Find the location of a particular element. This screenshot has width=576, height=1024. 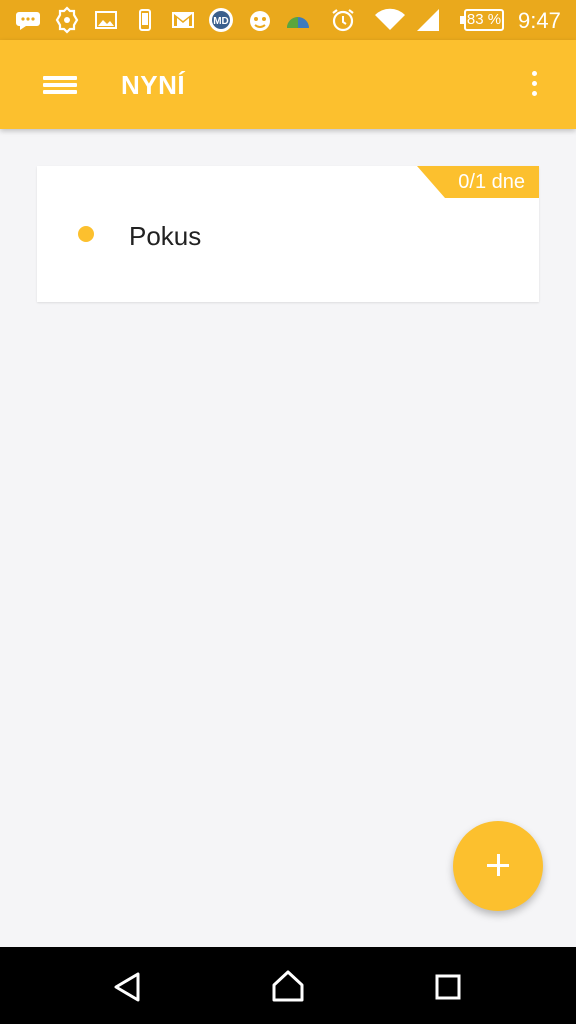

gmail-icon is located at coordinates (183, 20).